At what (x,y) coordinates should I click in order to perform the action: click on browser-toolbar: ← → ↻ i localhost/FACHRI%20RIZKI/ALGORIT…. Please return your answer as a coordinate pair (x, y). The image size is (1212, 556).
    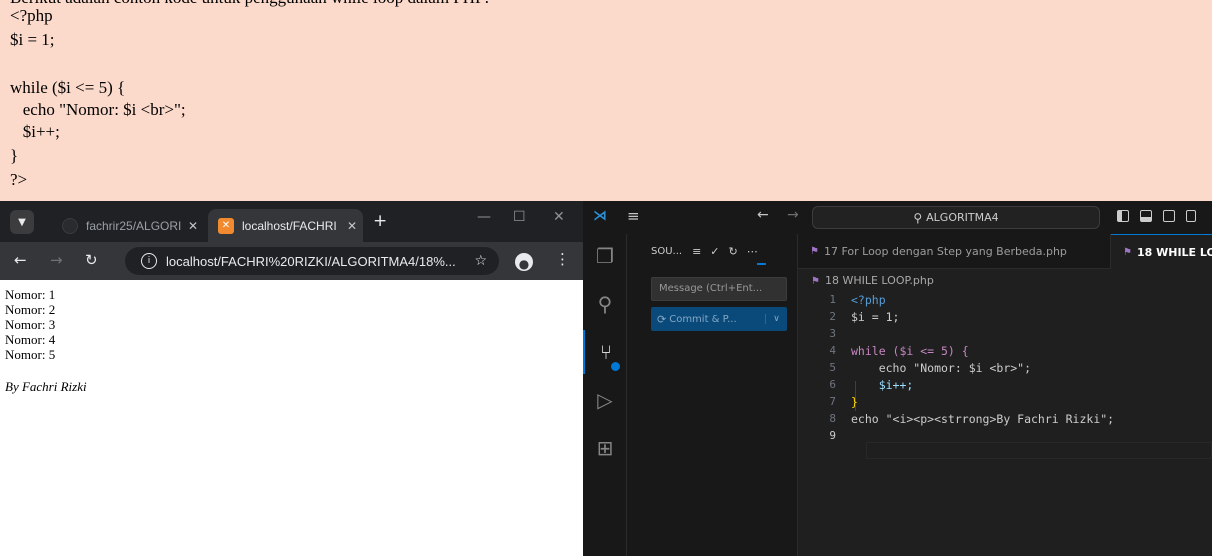
    Looking at the image, I should click on (291, 261).